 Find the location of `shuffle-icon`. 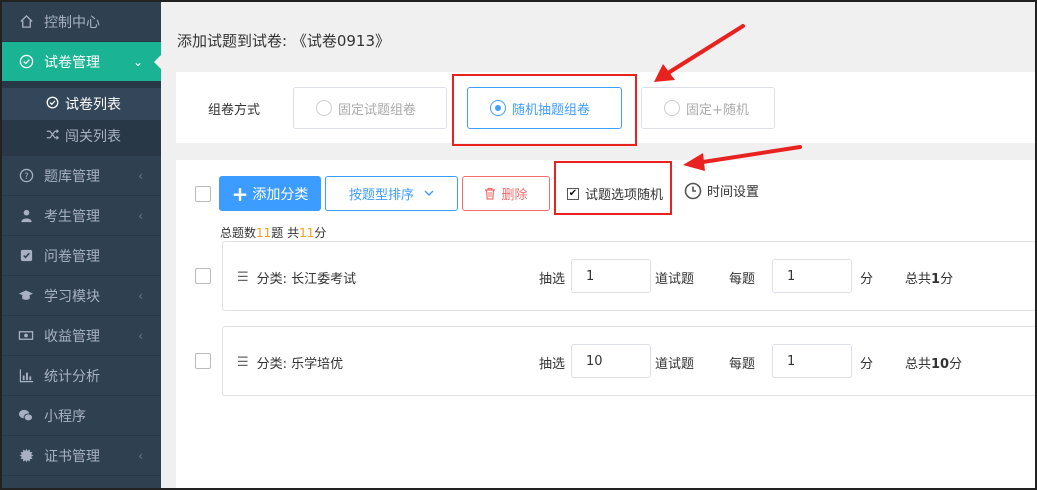

shuffle-icon is located at coordinates (52, 136).